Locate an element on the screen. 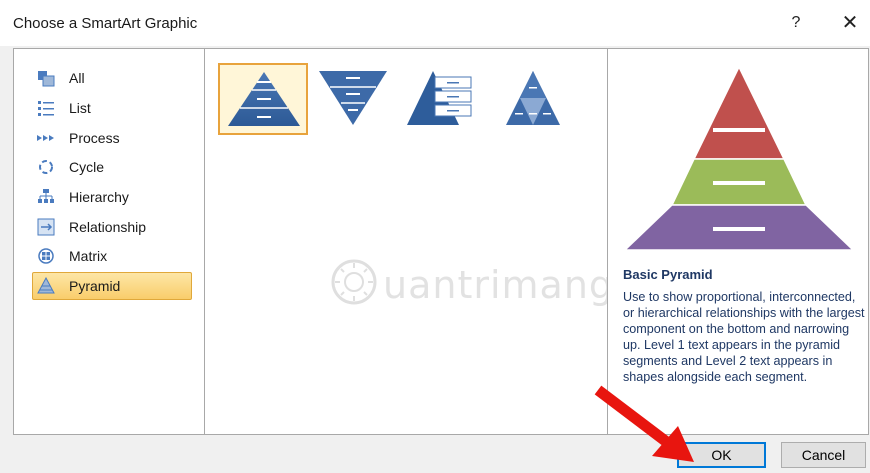 The image size is (870, 473). pyramid-icon is located at coordinates (46, 285).